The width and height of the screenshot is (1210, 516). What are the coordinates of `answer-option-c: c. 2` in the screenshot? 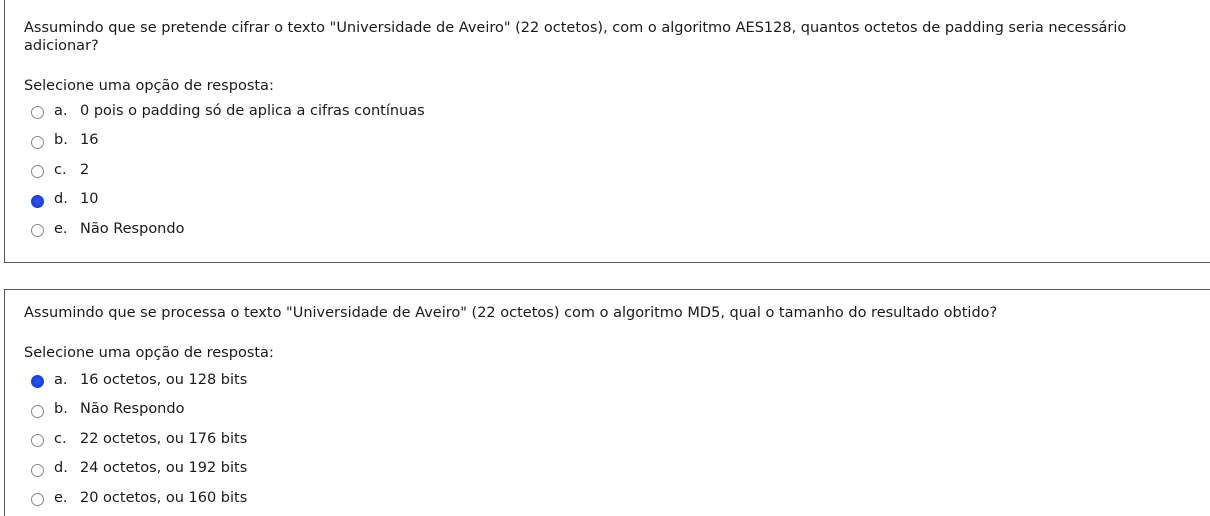 It's located at (228, 170).